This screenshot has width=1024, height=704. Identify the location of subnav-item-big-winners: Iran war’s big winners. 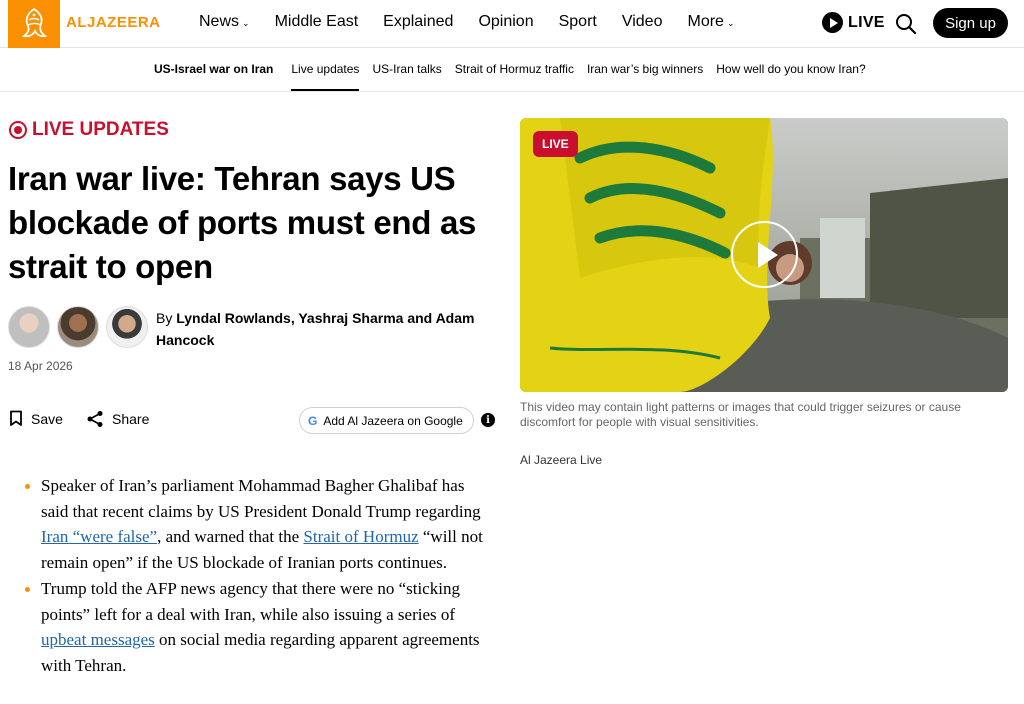
(645, 76).